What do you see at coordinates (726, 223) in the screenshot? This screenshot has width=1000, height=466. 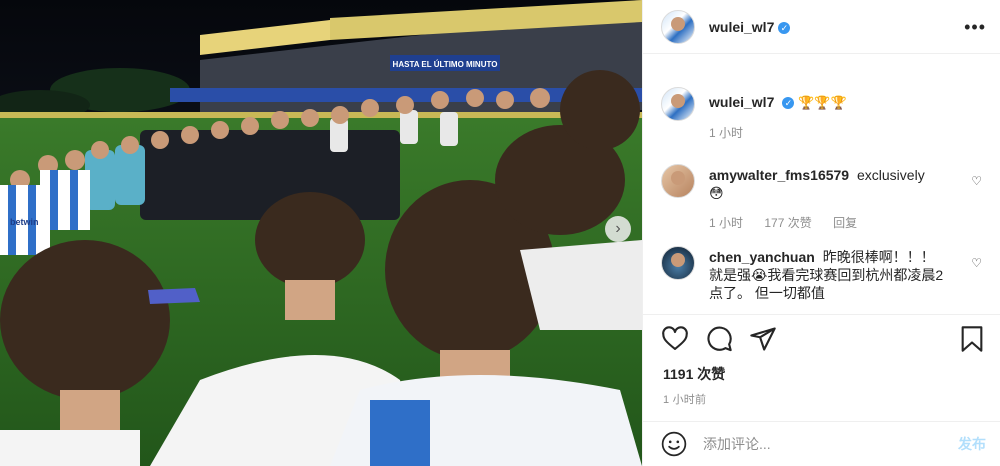 I see `comment-time: 1 小时` at bounding box center [726, 223].